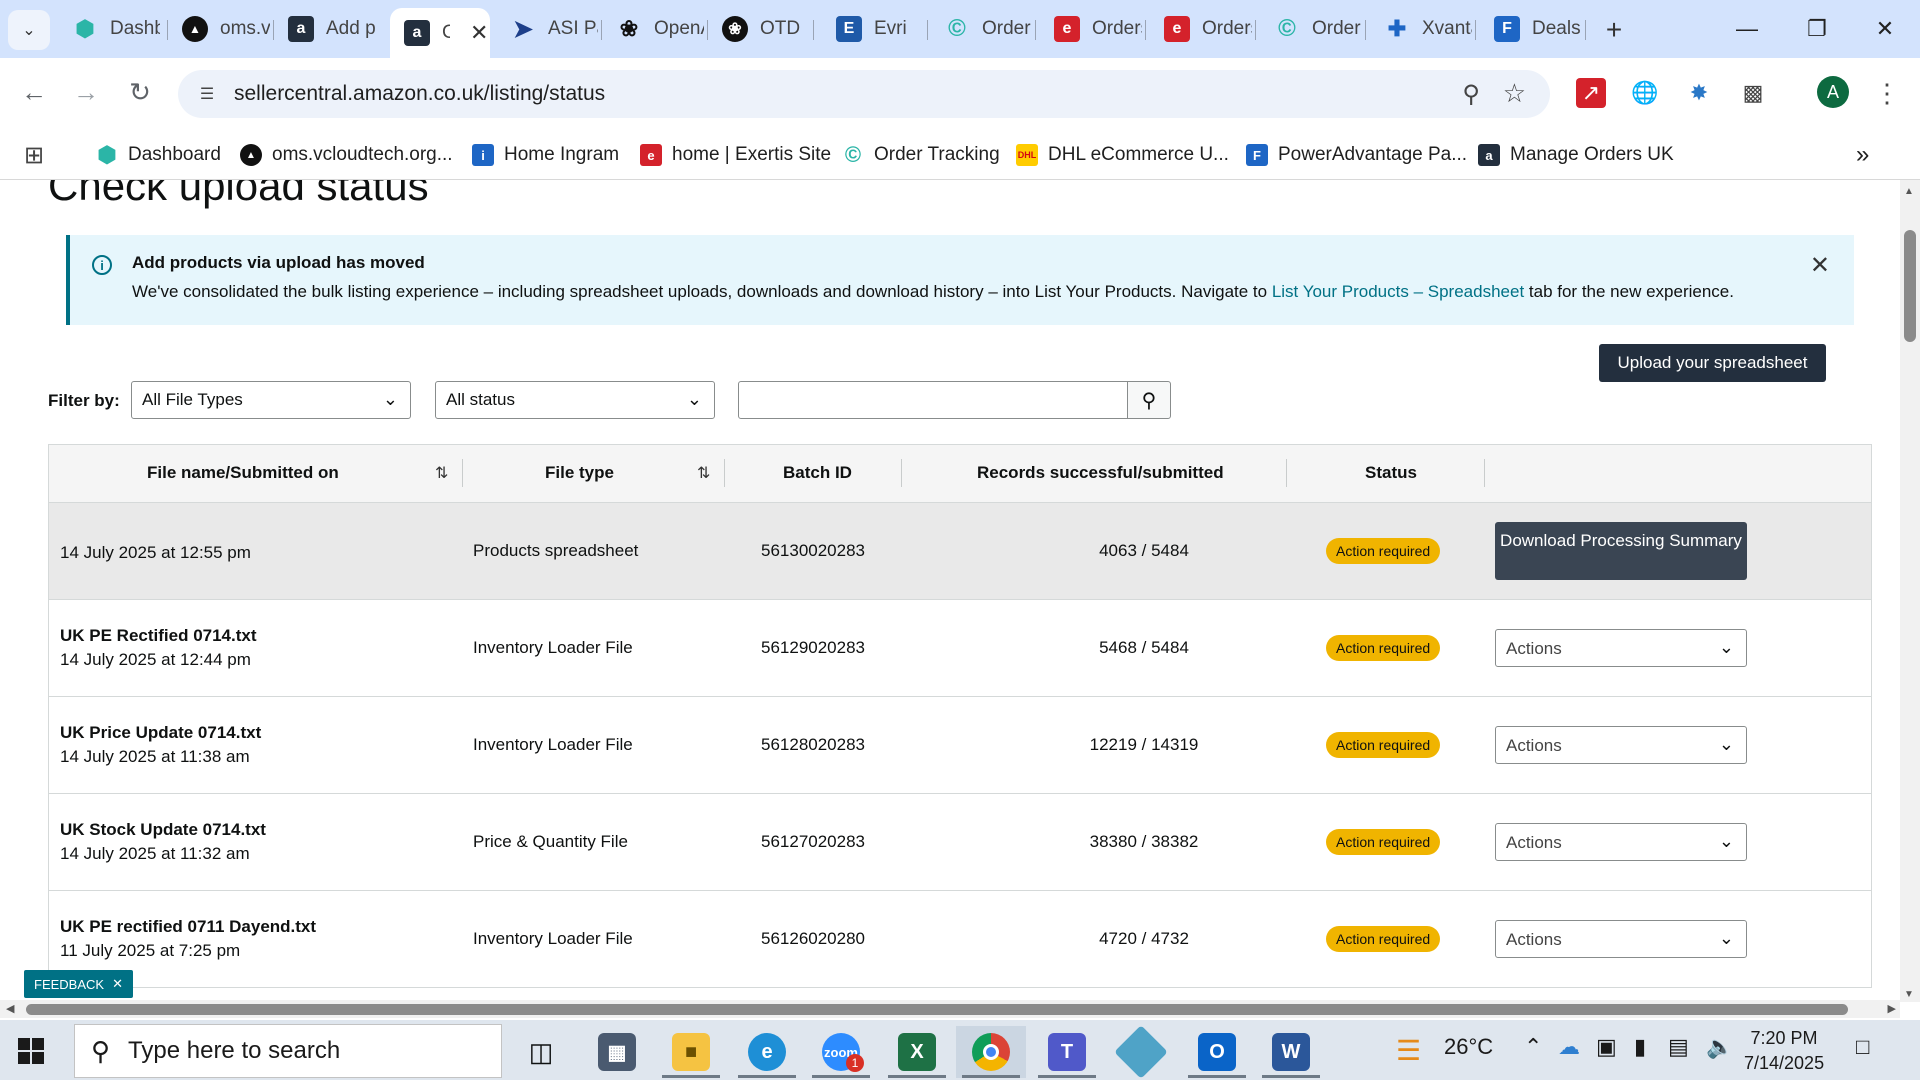 This screenshot has width=1920, height=1080. What do you see at coordinates (1833, 92) in the screenshot?
I see `profile-avatar: A` at bounding box center [1833, 92].